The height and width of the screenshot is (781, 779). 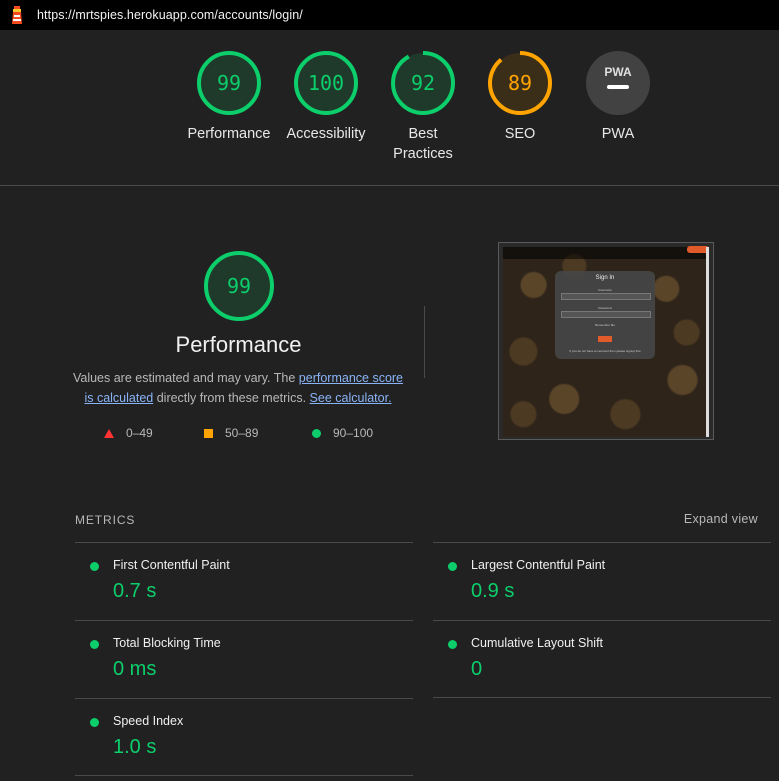 I want to click on card-title: Sign In, so click(x=605, y=278).